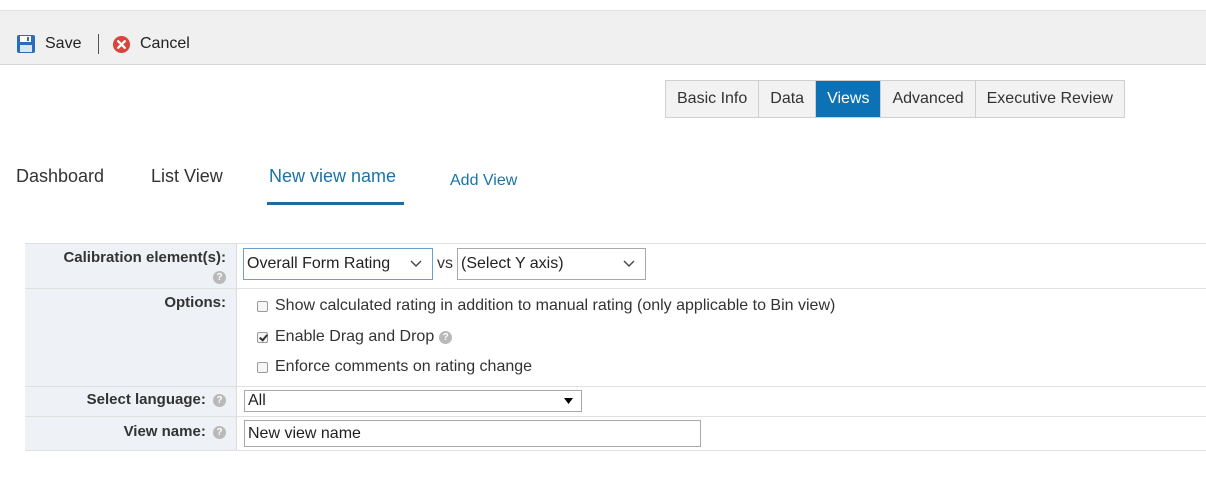 The height and width of the screenshot is (485, 1206). I want to click on view-tab-list-view: List View, so click(187, 176).